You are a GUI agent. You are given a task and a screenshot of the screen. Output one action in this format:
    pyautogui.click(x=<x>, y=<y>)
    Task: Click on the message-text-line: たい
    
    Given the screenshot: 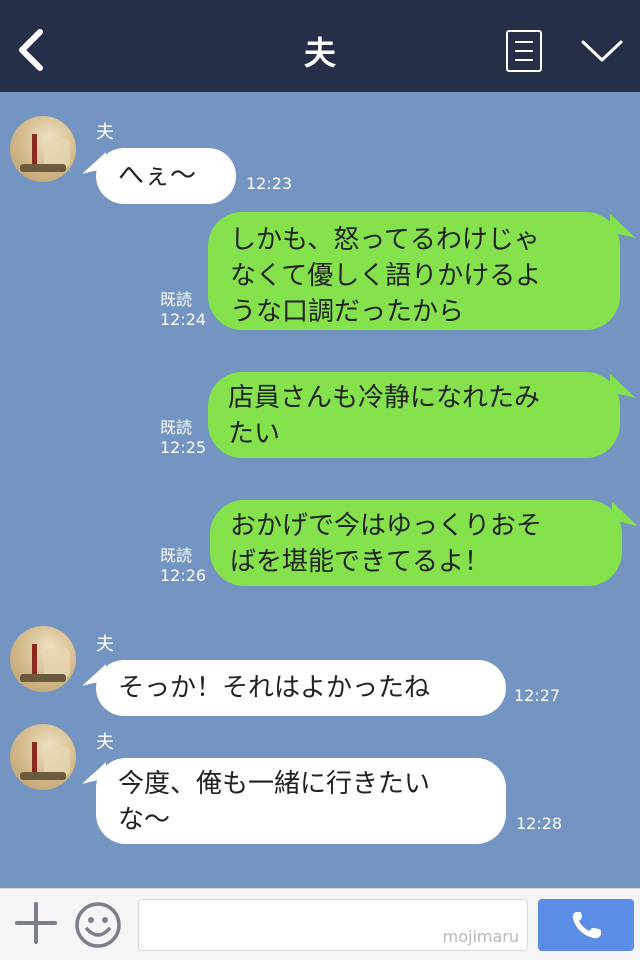 What is the action you would take?
    pyautogui.click(x=254, y=434)
    